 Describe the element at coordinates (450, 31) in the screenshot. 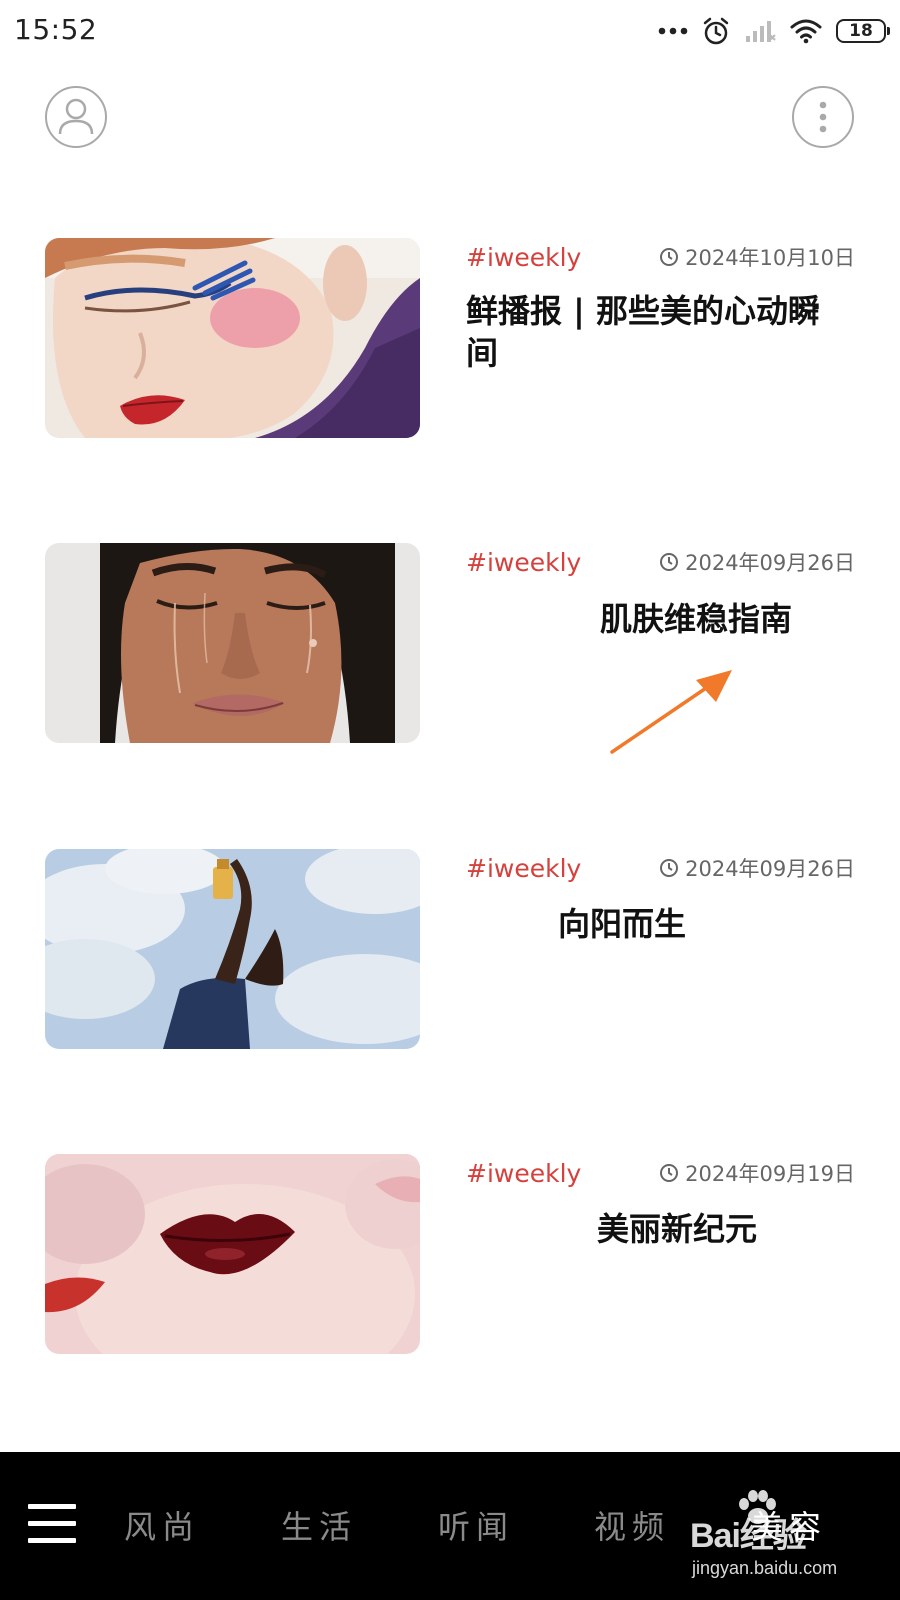

I see `status-bar: 15:52 18` at that location.